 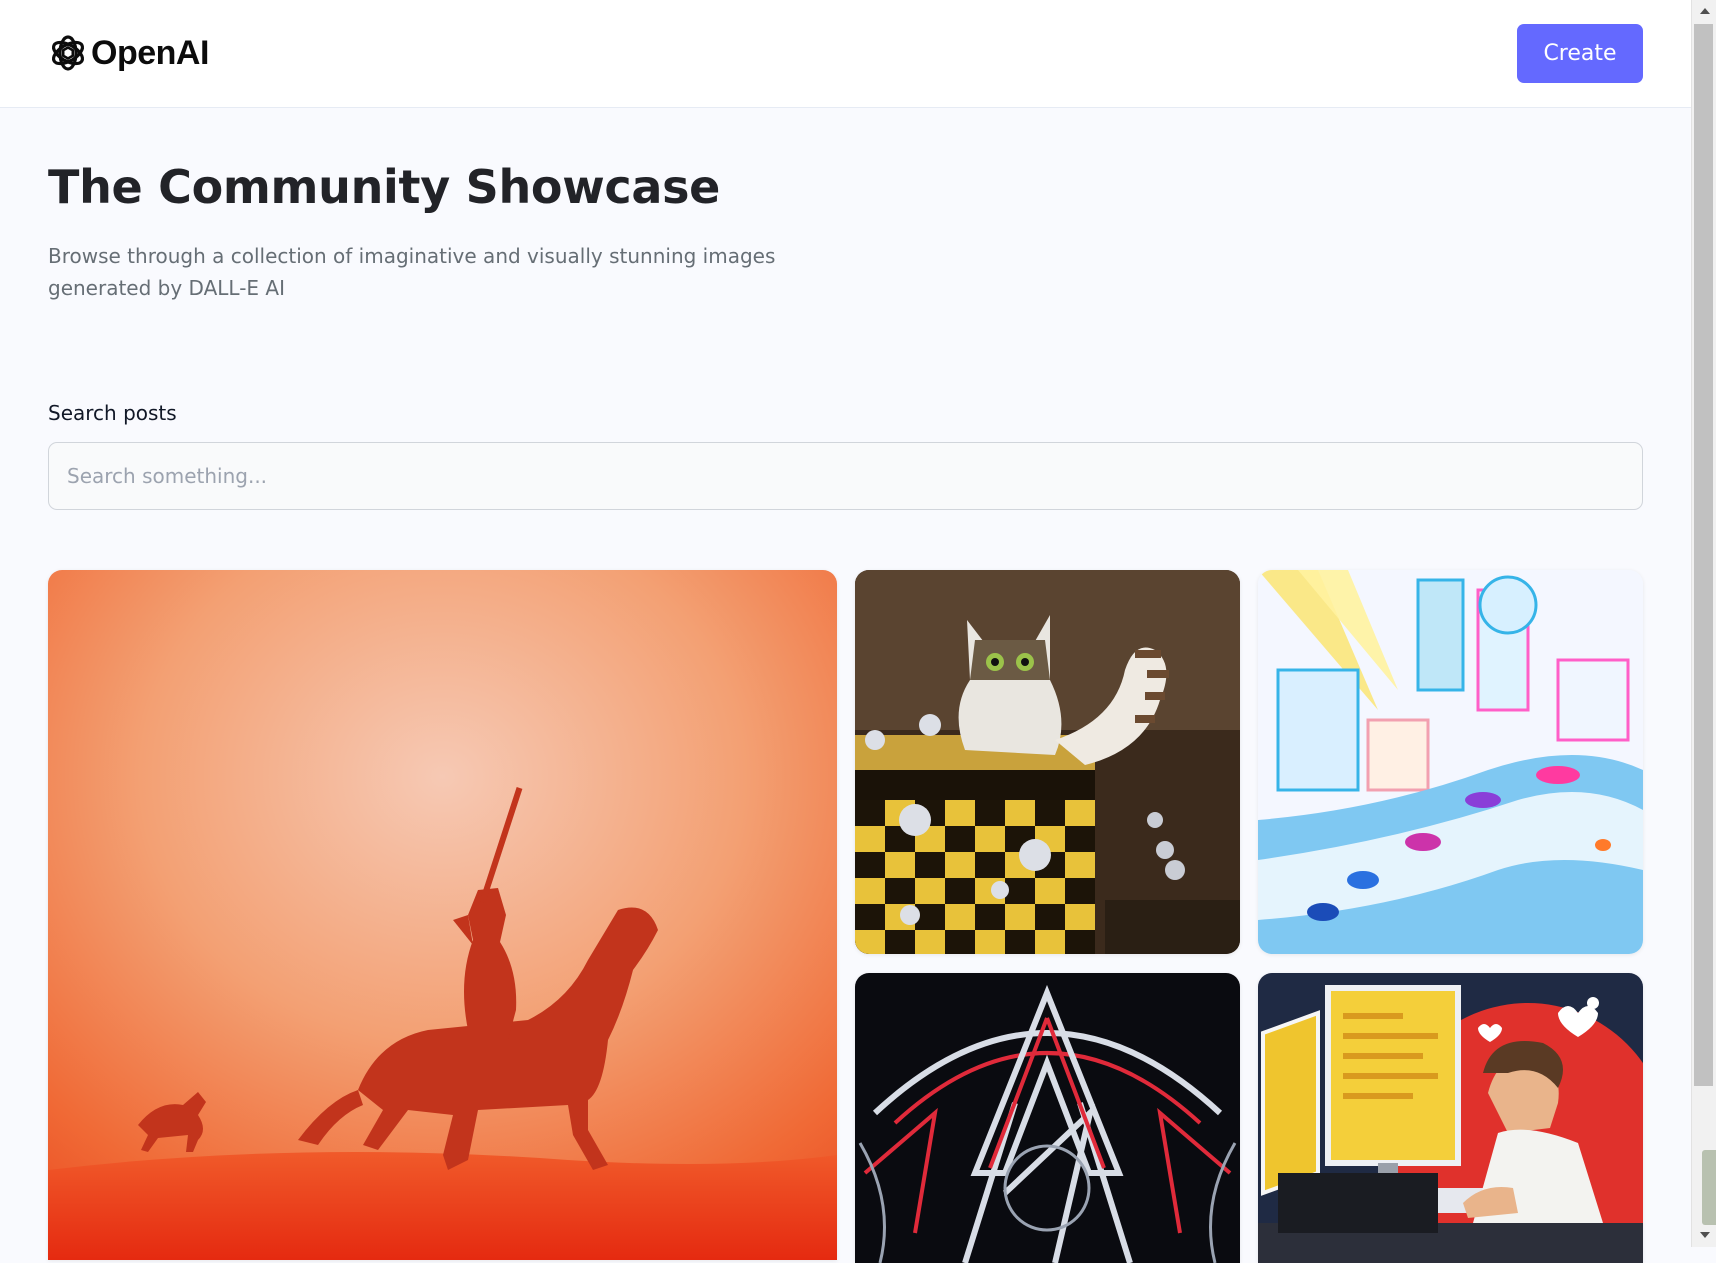 I want to click on openai-logo-link: OpenAI, so click(x=128, y=53).